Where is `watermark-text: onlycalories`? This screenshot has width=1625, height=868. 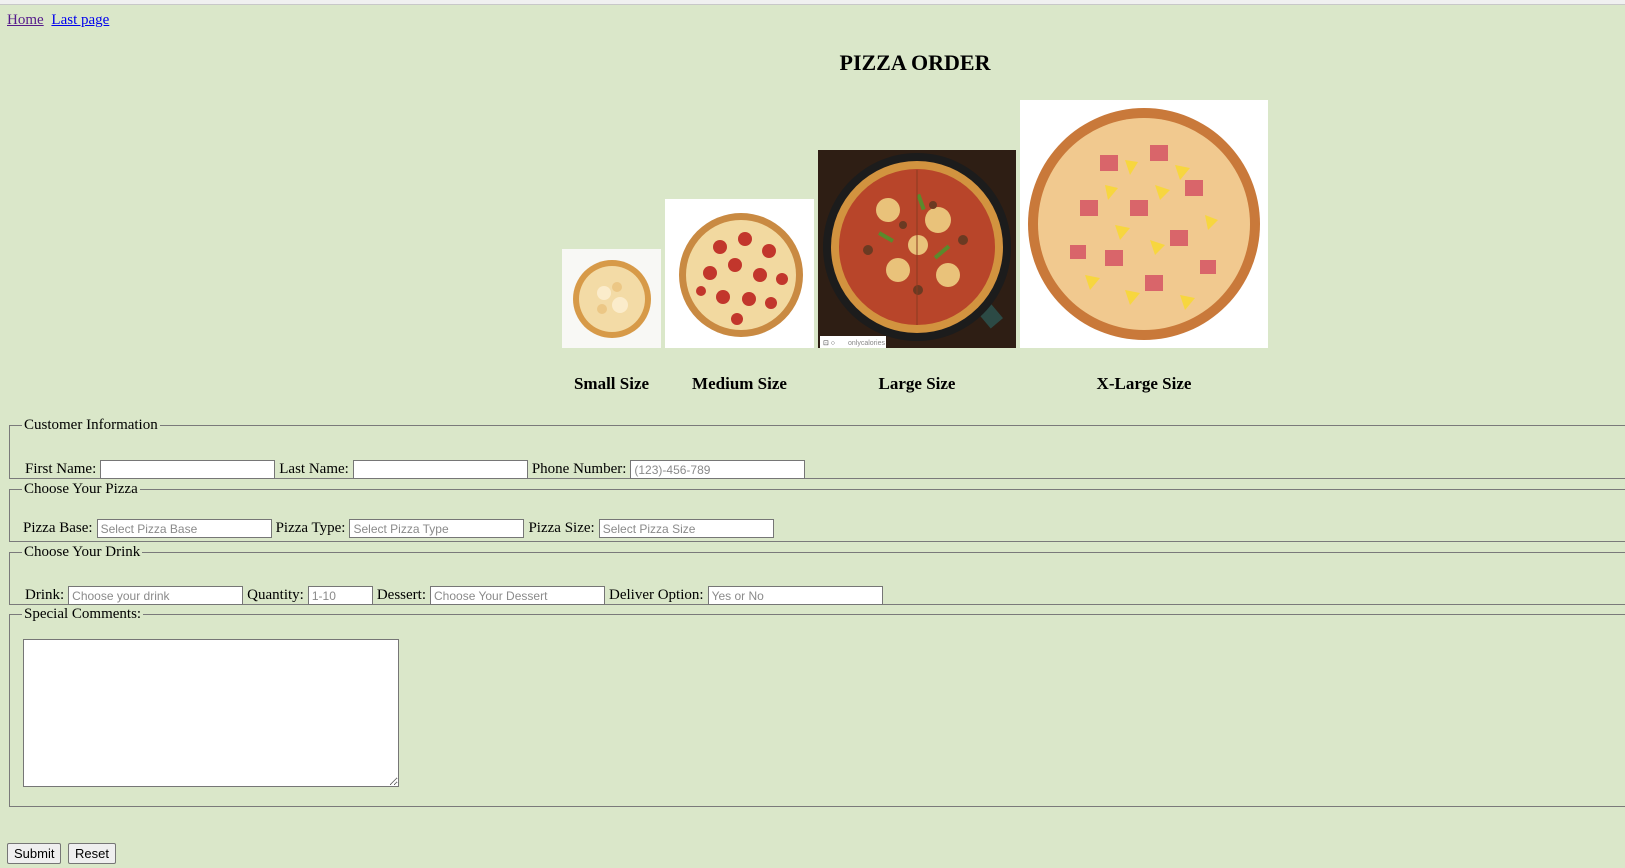 watermark-text: onlycalories is located at coordinates (866, 343).